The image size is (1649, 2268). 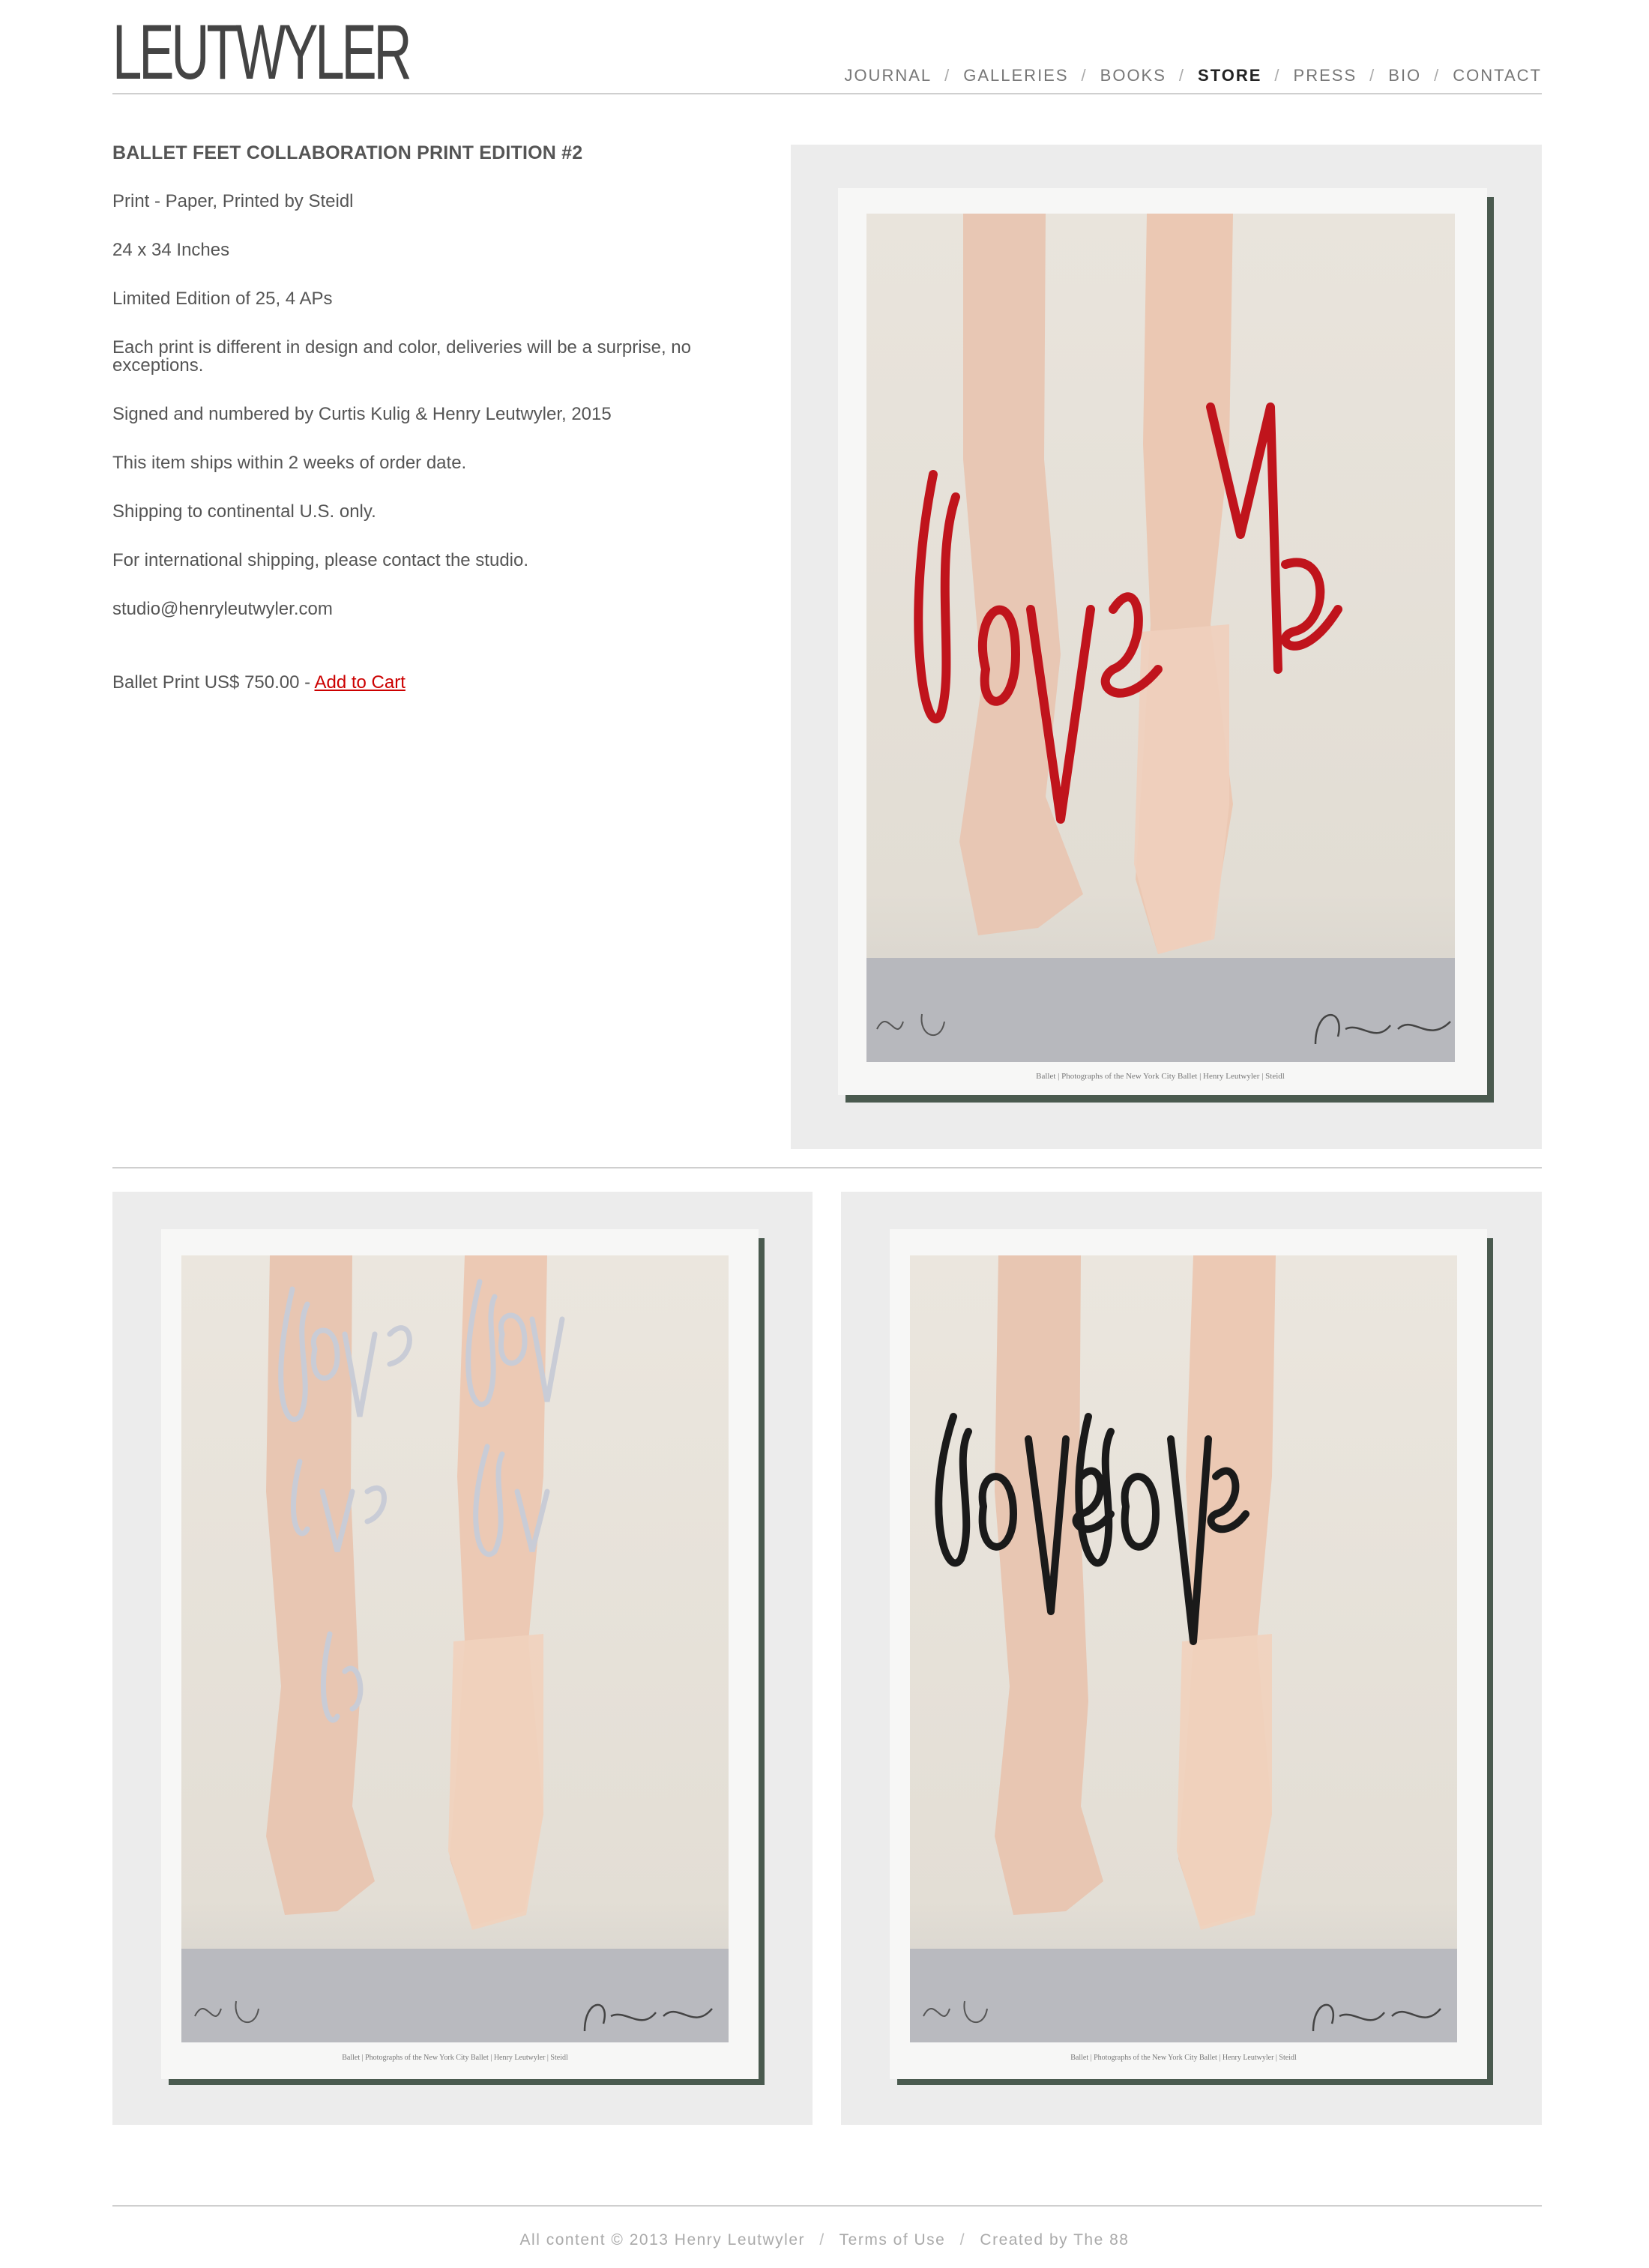 I want to click on studio-email: studio@henryleutwyler.com, so click(x=442, y=609).